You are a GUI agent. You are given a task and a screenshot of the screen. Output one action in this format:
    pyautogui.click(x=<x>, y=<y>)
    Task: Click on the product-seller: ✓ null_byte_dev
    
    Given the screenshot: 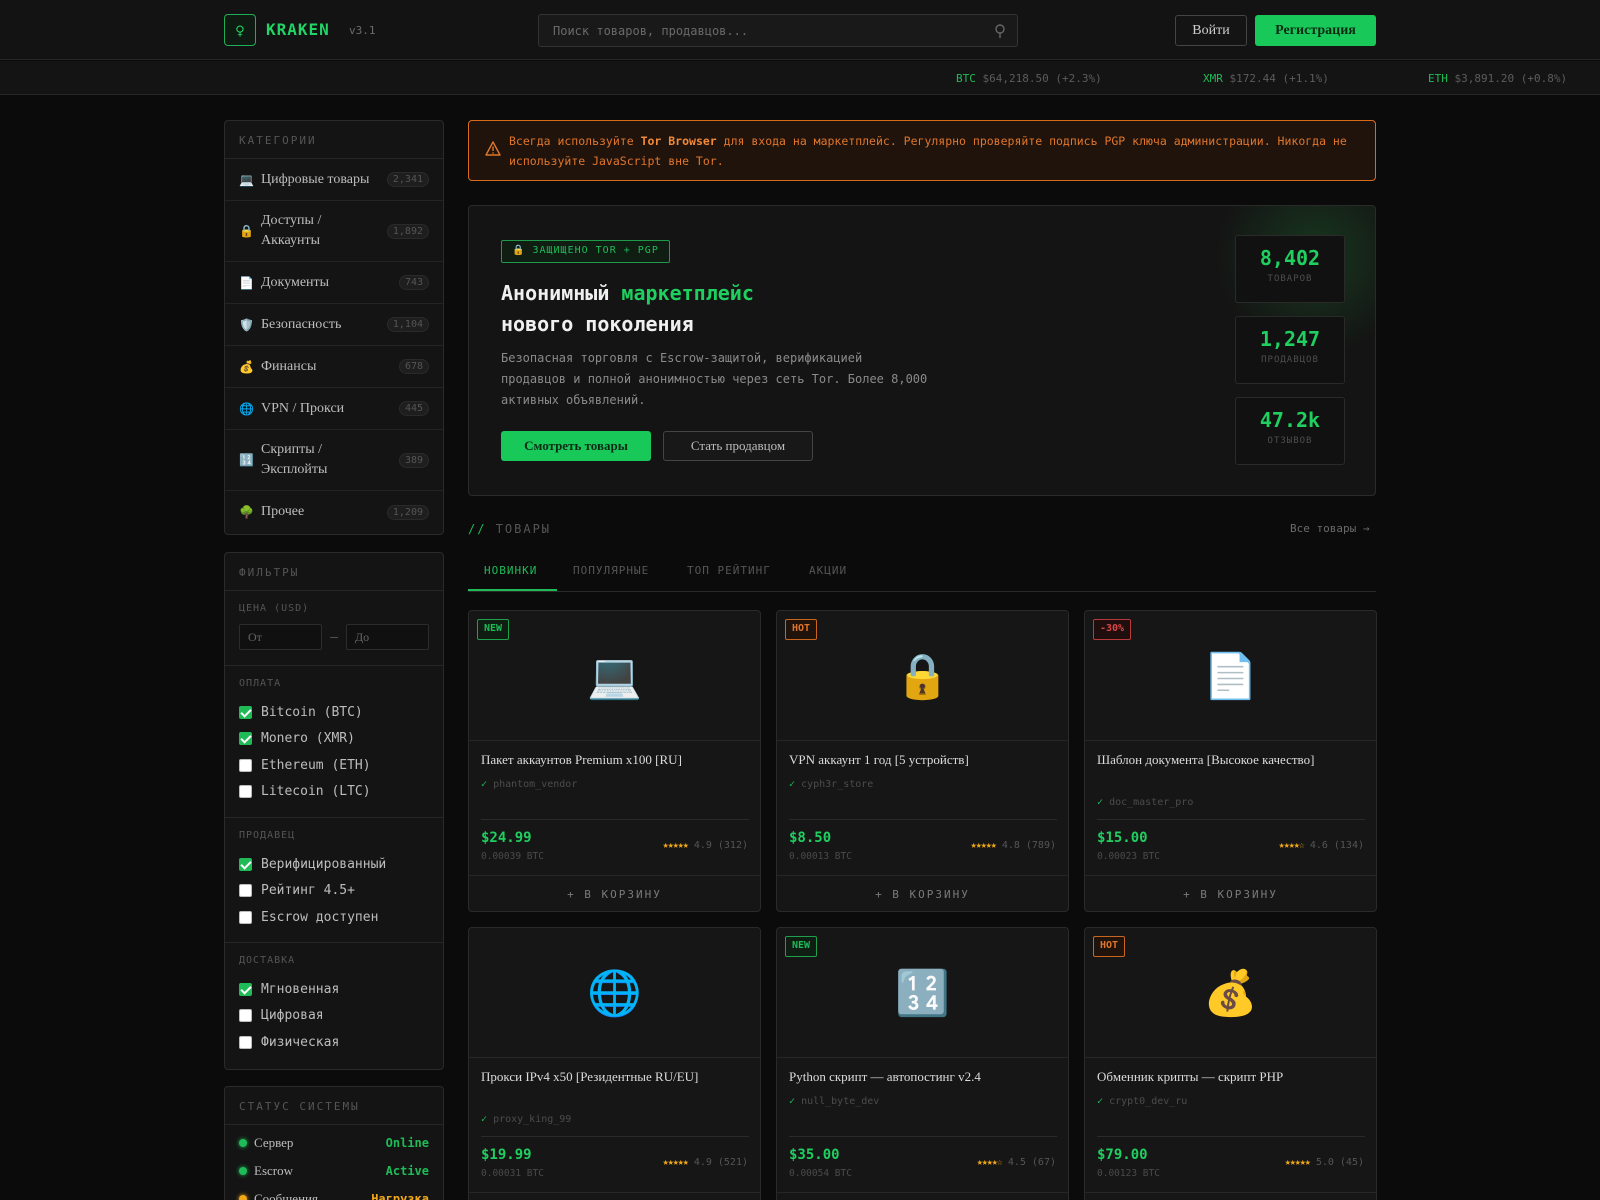 What is the action you would take?
    pyautogui.click(x=834, y=1101)
    